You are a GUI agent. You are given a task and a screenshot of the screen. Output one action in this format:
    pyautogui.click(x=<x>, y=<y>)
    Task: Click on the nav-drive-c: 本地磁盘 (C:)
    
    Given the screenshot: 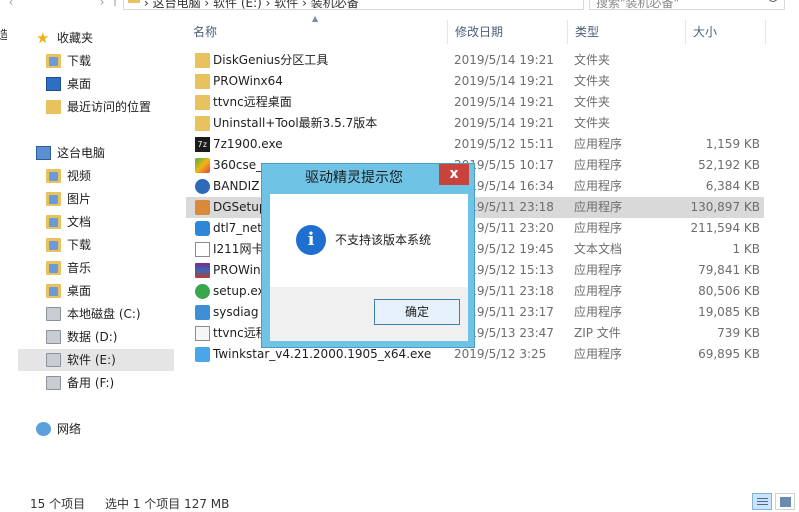 What is the action you would take?
    pyautogui.click(x=96, y=314)
    